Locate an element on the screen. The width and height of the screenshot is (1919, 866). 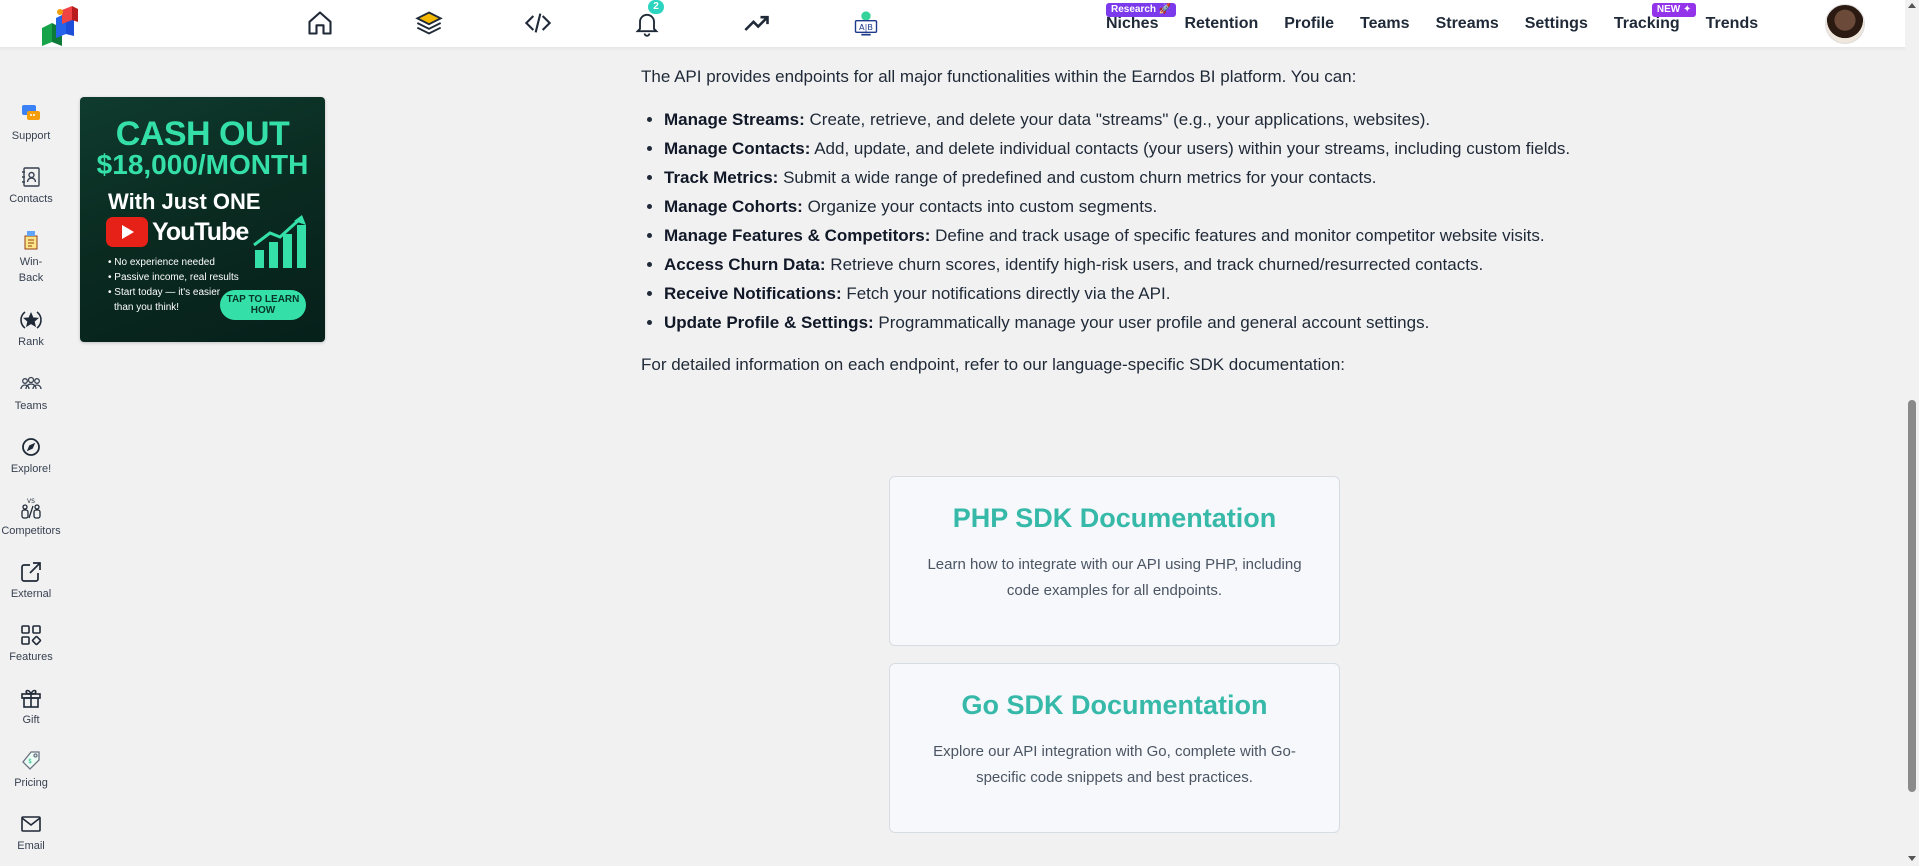
scroll-down-arrow-icon is located at coordinates (1912, 858).